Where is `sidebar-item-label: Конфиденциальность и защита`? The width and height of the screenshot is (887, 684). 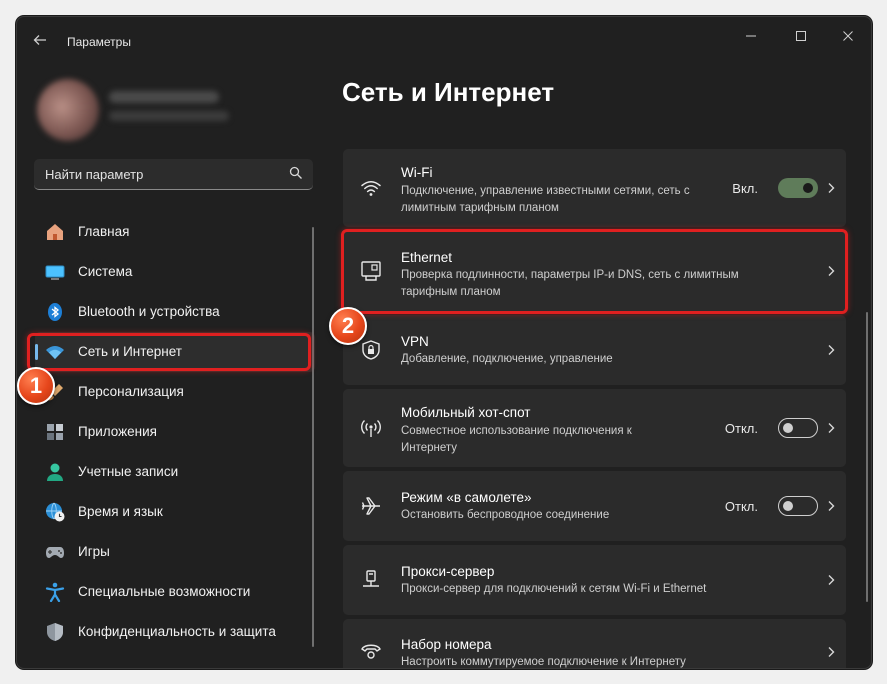
sidebar-item-label: Конфиденциальность и защита is located at coordinates (177, 631).